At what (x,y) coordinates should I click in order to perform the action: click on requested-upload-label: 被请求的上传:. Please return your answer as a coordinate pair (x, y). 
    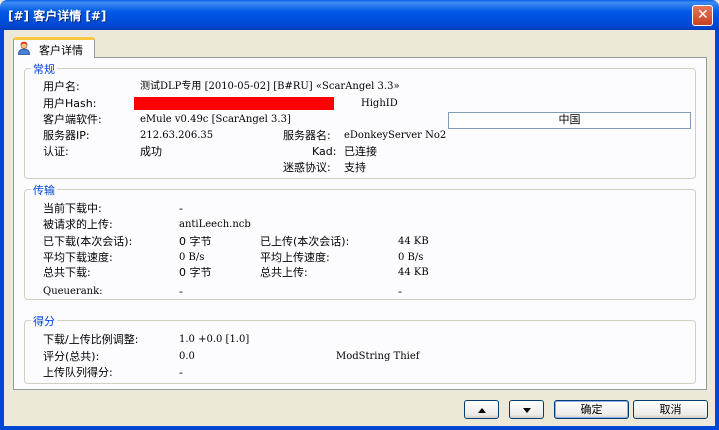
    Looking at the image, I should click on (78, 224).